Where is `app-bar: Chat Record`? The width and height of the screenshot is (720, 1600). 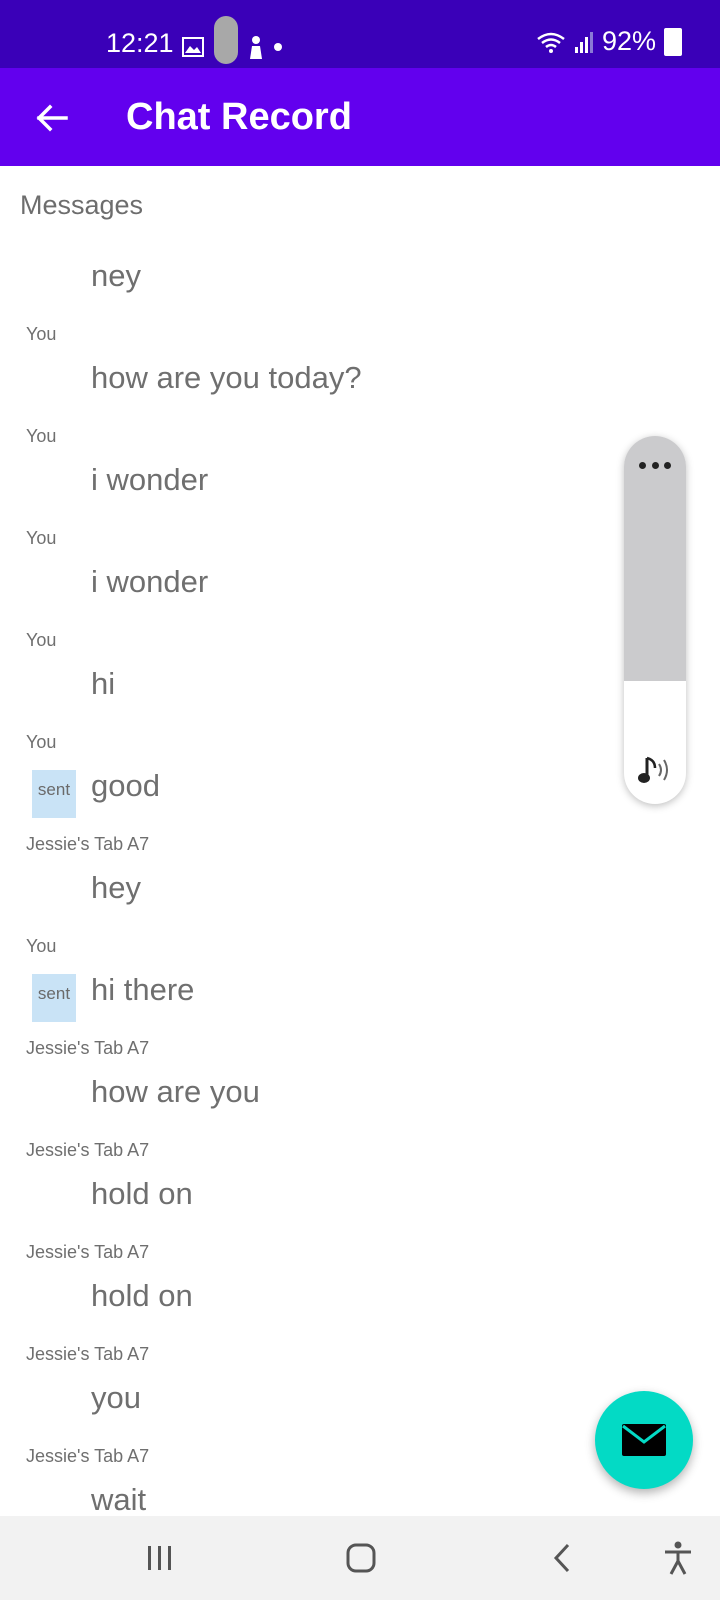
app-bar: Chat Record is located at coordinates (360, 117).